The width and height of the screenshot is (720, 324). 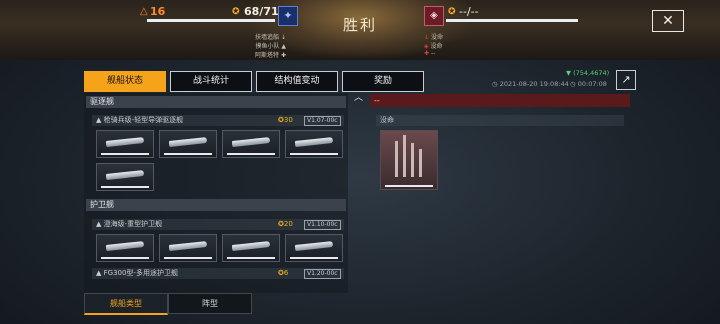 I want to click on enemy-hp: --/--, so click(x=469, y=11).